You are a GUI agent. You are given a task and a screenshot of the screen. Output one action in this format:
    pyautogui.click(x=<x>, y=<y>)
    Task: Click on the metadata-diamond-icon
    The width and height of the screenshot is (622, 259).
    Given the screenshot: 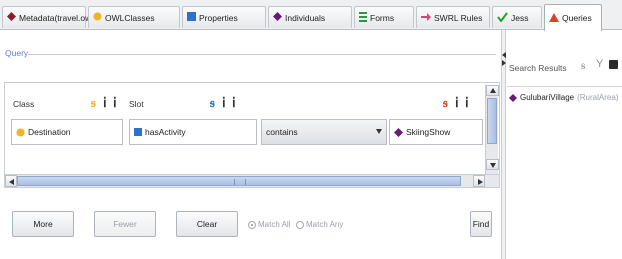 What is the action you would take?
    pyautogui.click(x=11, y=17)
    